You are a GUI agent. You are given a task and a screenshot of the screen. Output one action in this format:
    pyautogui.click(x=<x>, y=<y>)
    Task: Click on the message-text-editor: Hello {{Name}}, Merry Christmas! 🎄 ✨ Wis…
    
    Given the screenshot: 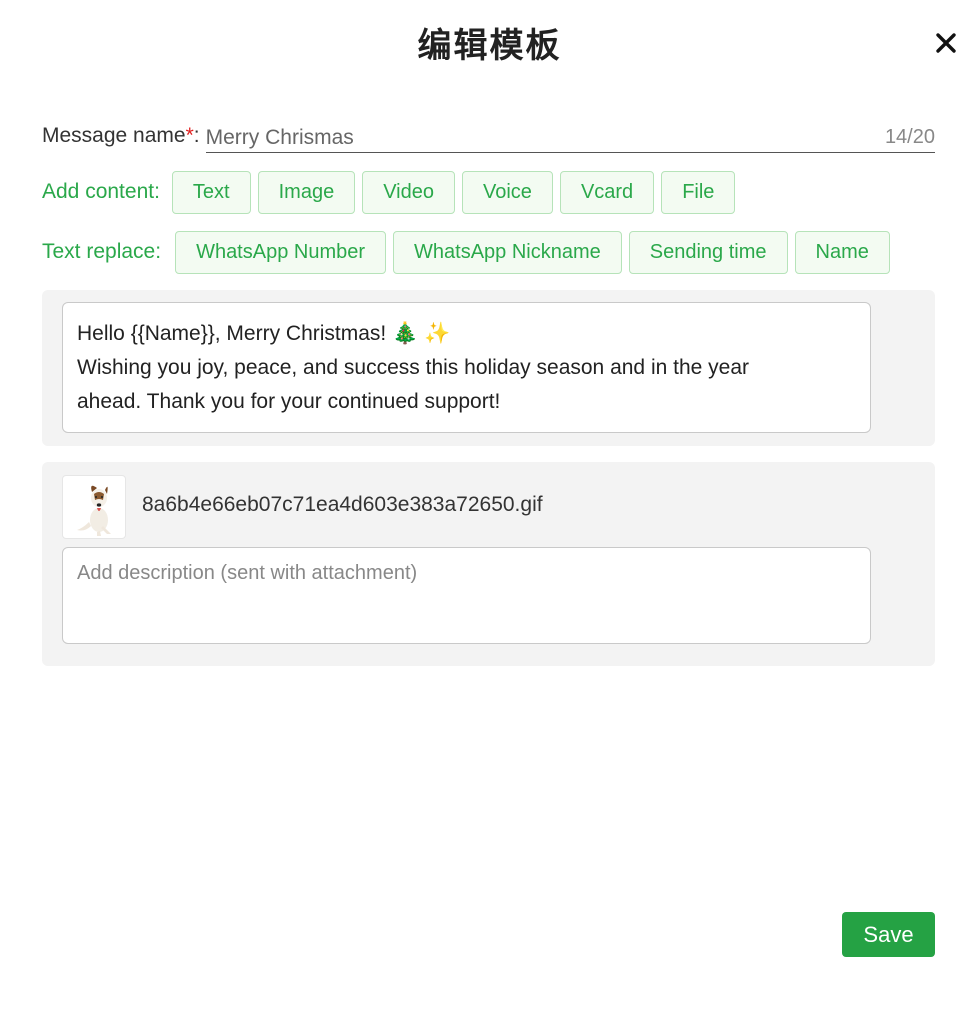 What is the action you would take?
    pyautogui.click(x=466, y=367)
    